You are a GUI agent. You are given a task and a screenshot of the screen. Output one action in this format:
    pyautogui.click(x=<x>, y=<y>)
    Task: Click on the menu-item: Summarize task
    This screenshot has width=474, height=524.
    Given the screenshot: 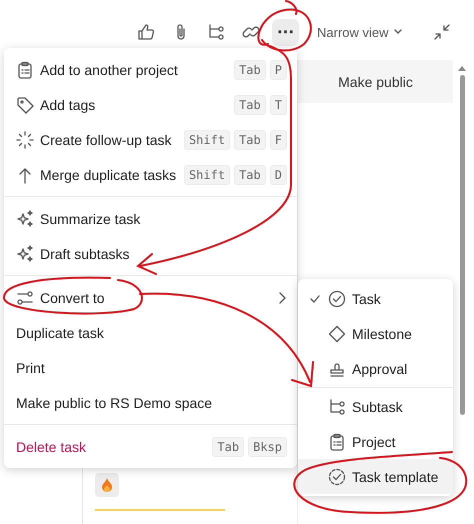 What is the action you would take?
    pyautogui.click(x=150, y=218)
    